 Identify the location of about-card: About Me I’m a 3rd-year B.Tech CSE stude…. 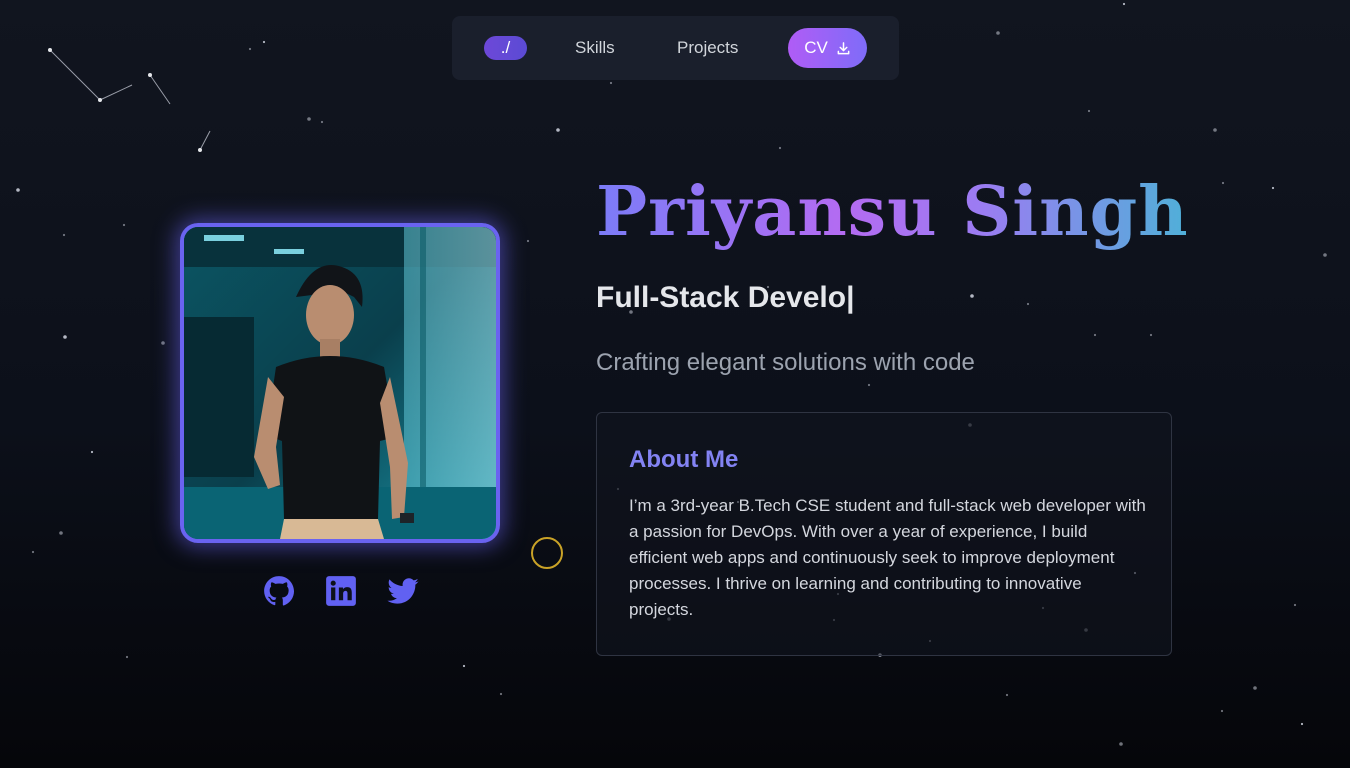
(884, 534).